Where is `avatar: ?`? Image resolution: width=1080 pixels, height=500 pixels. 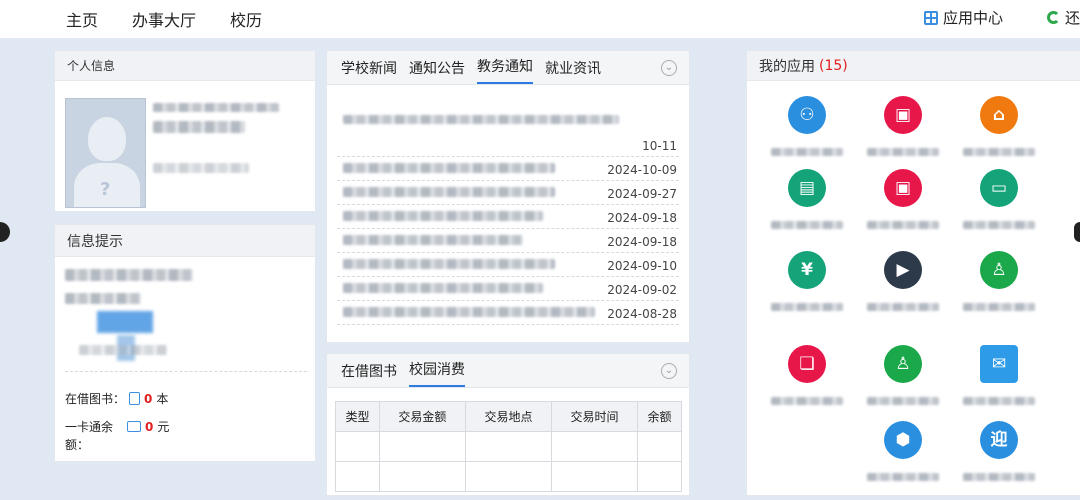
avatar: ? is located at coordinates (105, 153).